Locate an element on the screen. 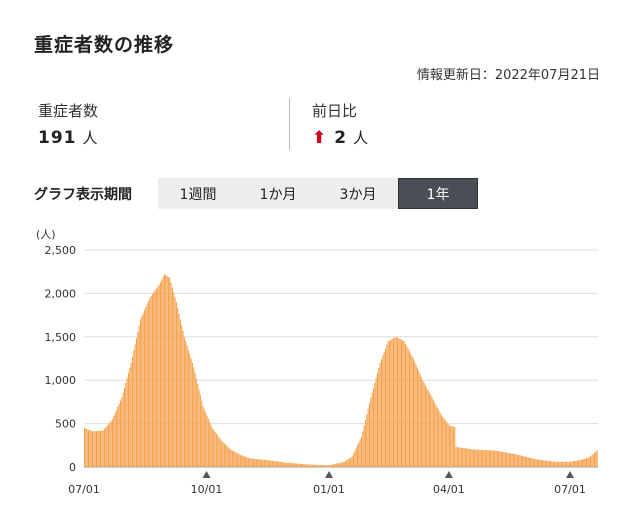 This screenshot has width=640, height=508. day-diff-label: 前日比 is located at coordinates (335, 111).